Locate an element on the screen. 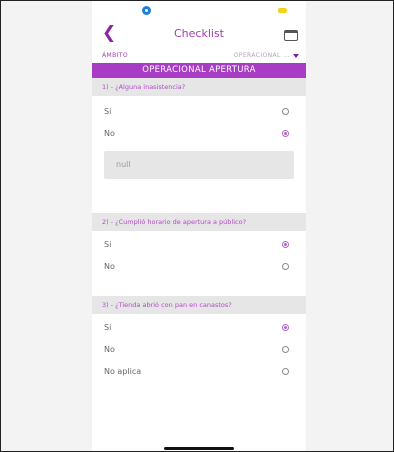 The width and height of the screenshot is (394, 452). ambito-label: ÁMBITO is located at coordinates (115, 55).